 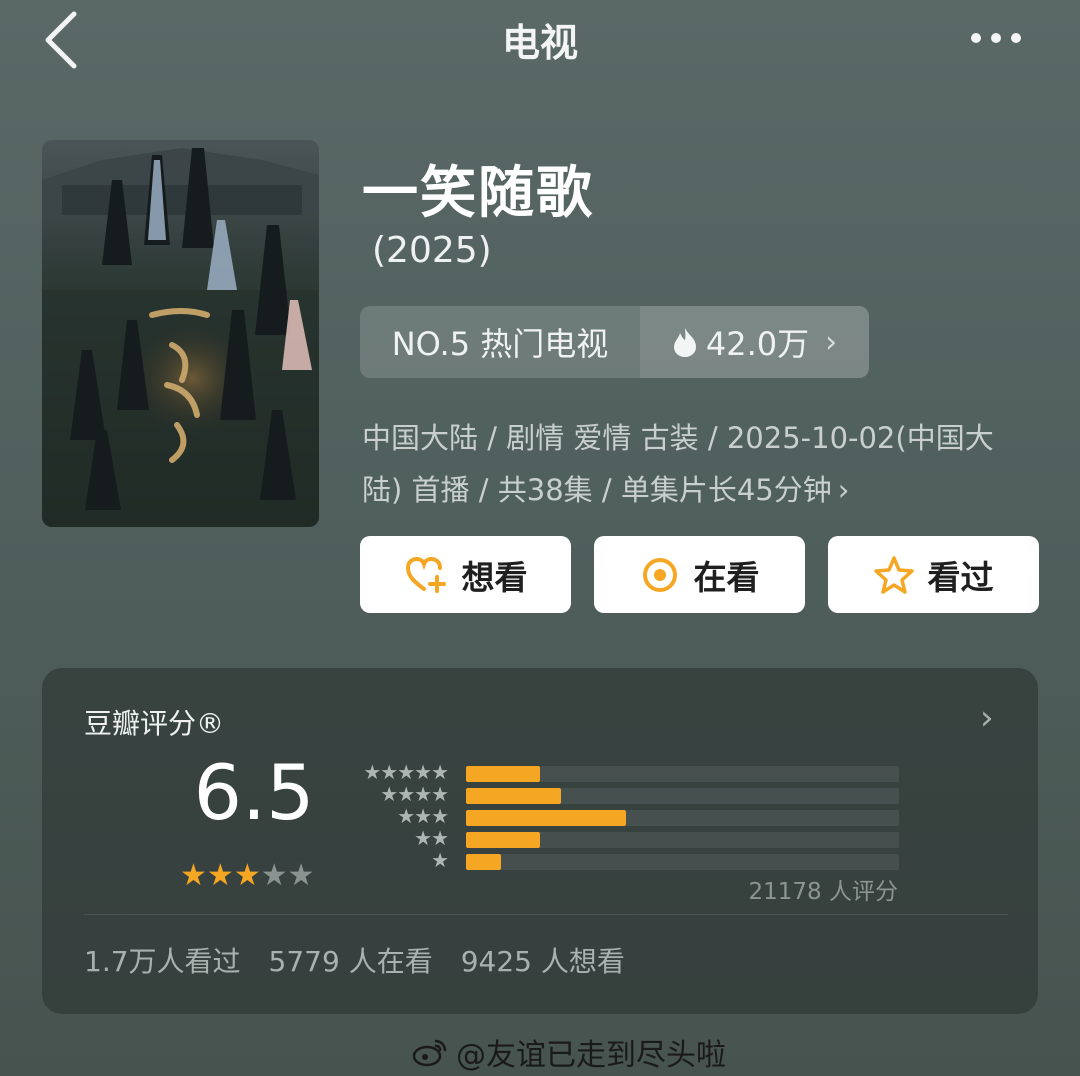 I want to click on heat-section: 42.0万 ›, so click(x=754, y=342).